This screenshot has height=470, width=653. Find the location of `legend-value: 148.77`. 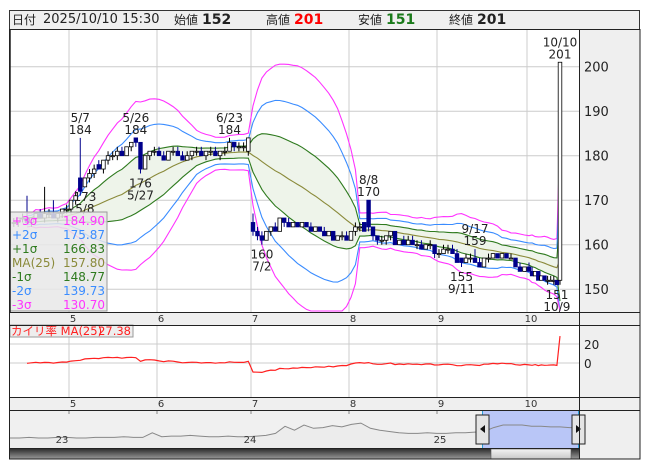

legend-value: 148.77 is located at coordinates (84, 277).